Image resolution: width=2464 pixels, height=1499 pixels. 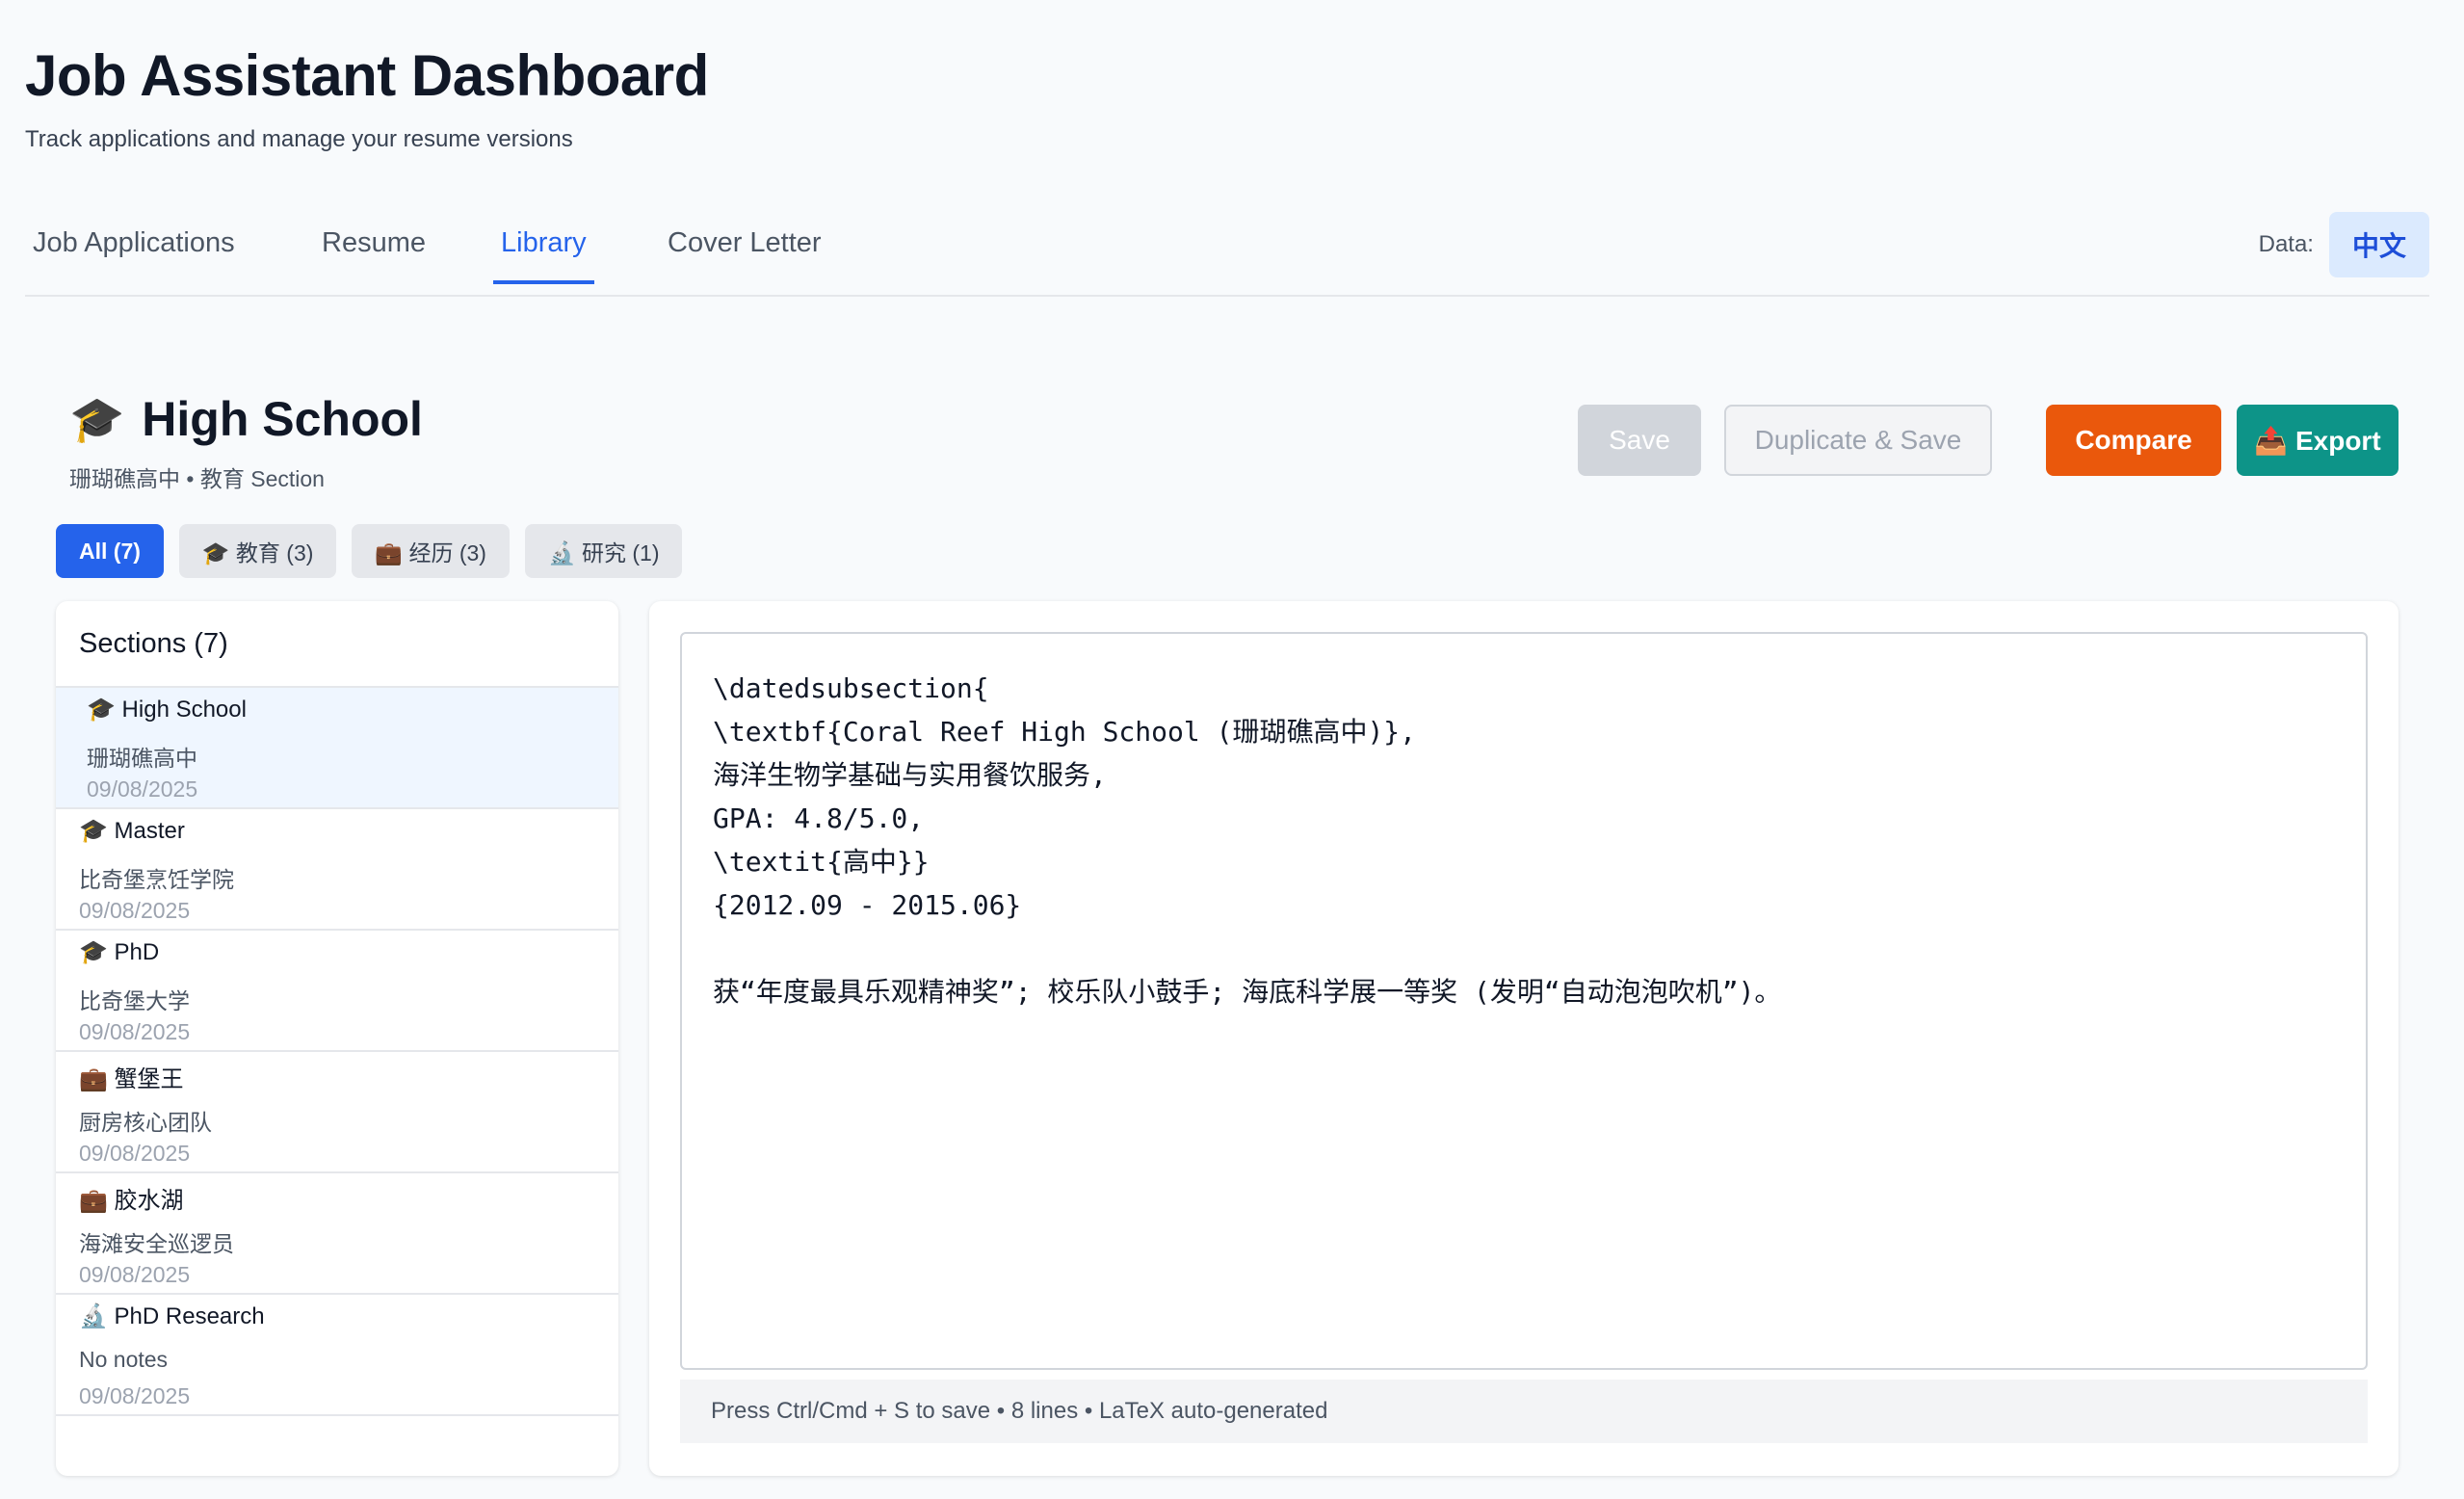 What do you see at coordinates (97, 419) in the screenshot?
I see `graduation-cap-icon: 🎓` at bounding box center [97, 419].